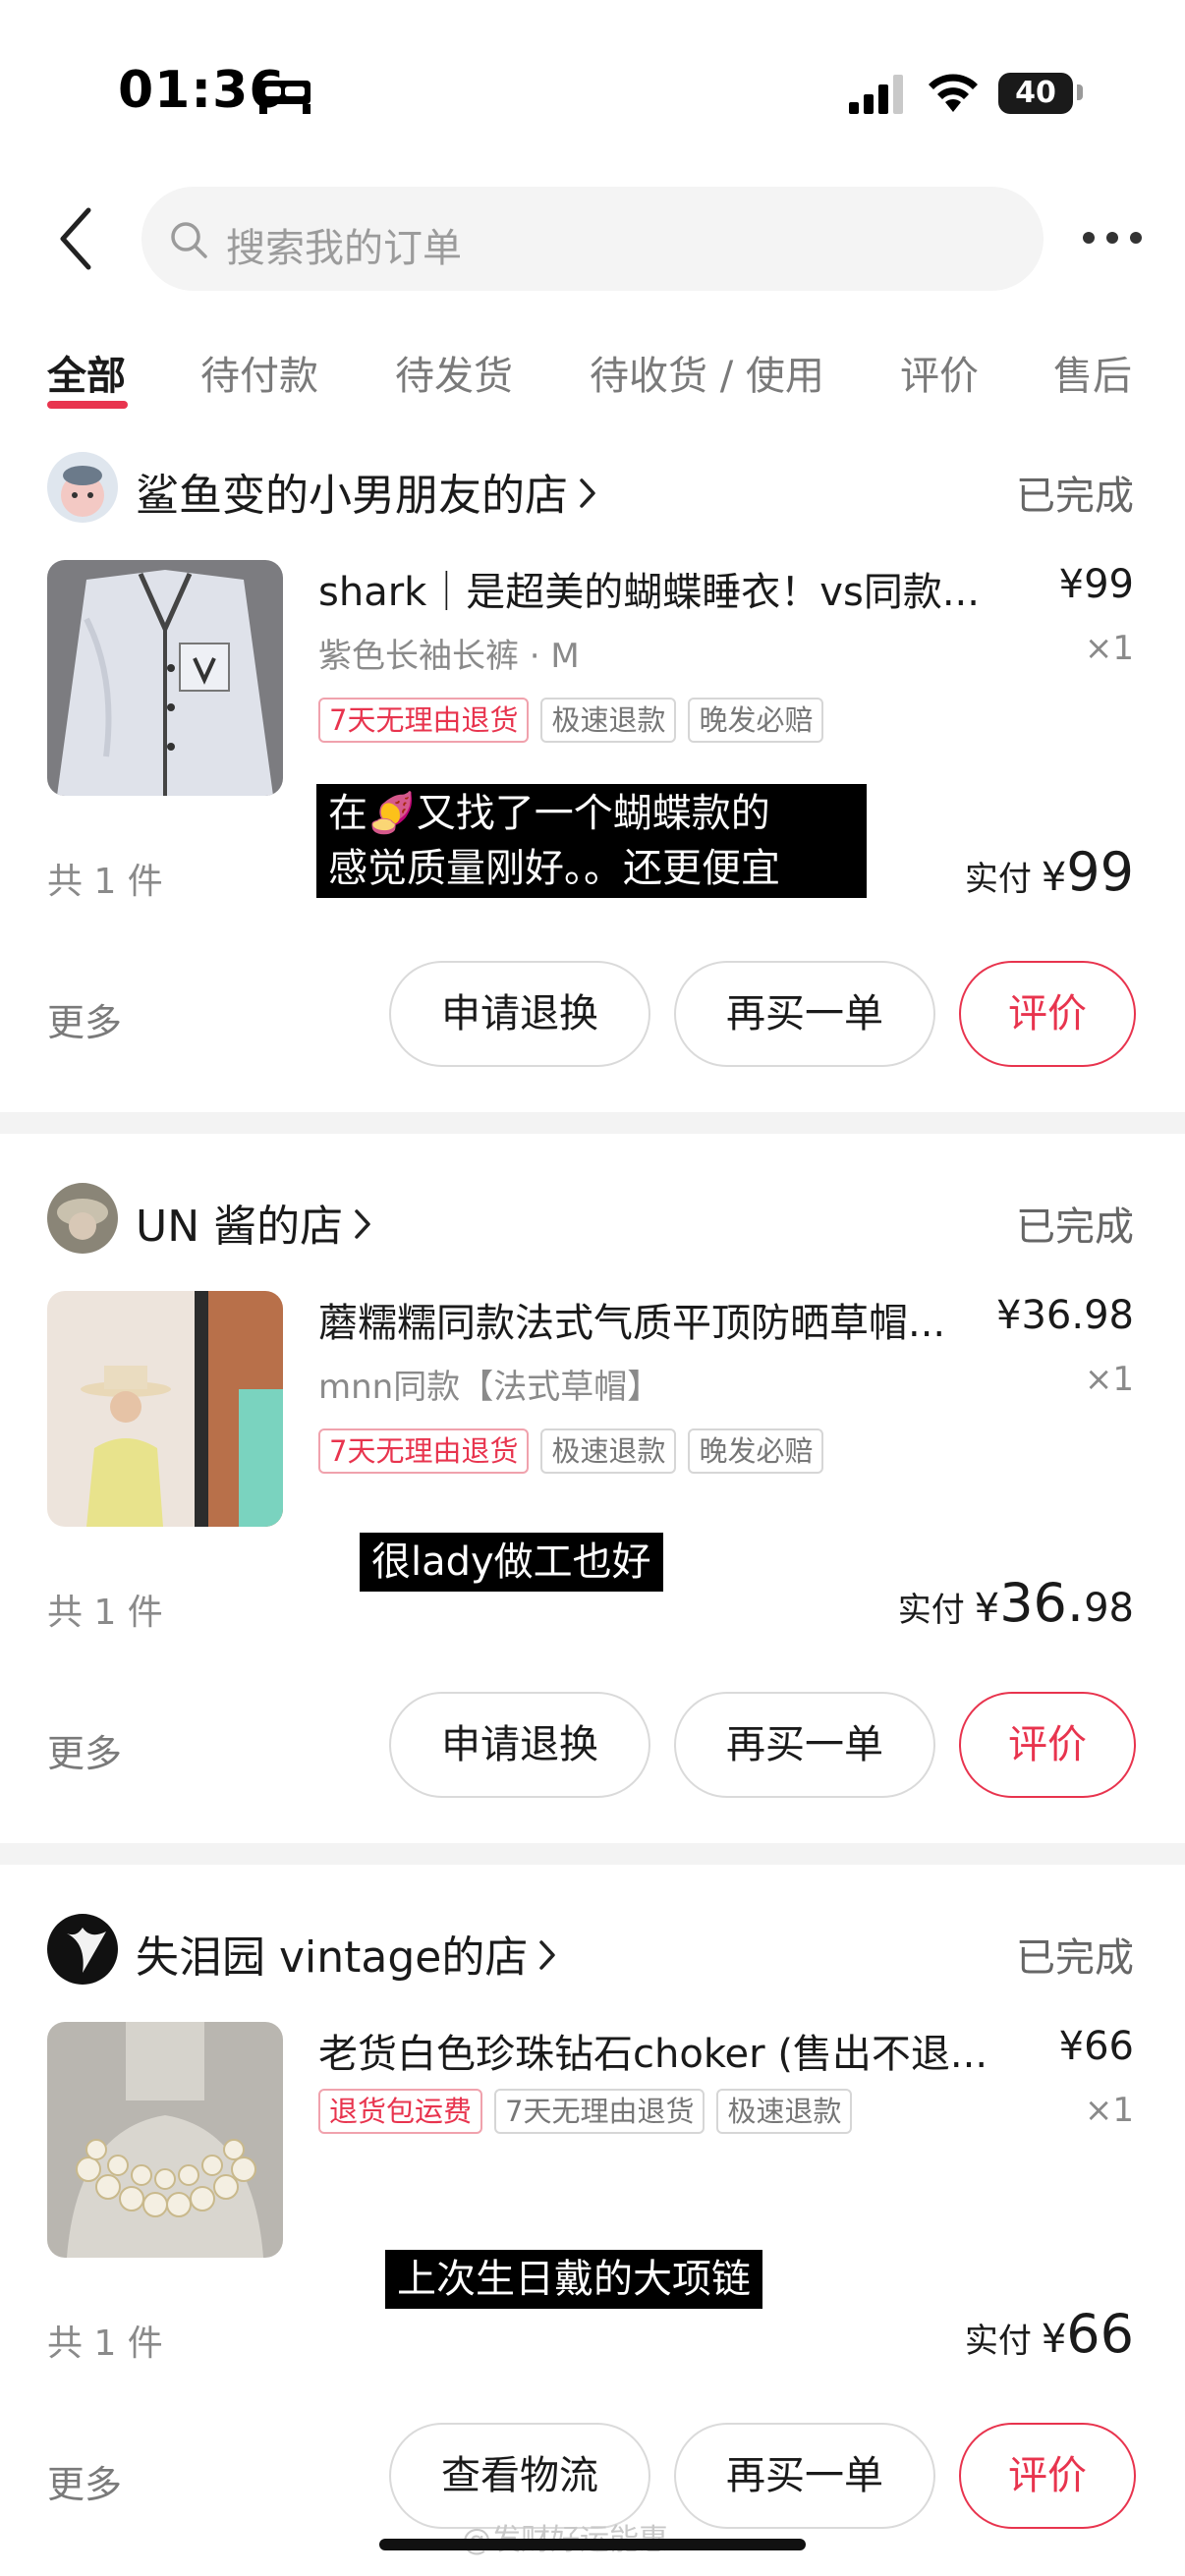 The height and width of the screenshot is (2576, 1185). I want to click on tab-review: 评价, so click(940, 372).